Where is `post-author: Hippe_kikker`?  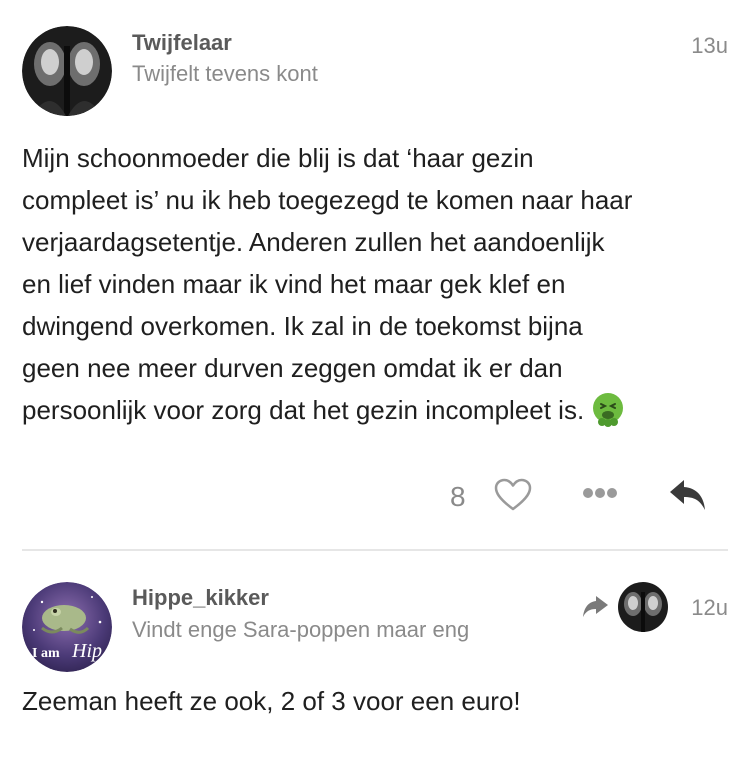
post-author: Hippe_kikker is located at coordinates (200, 598).